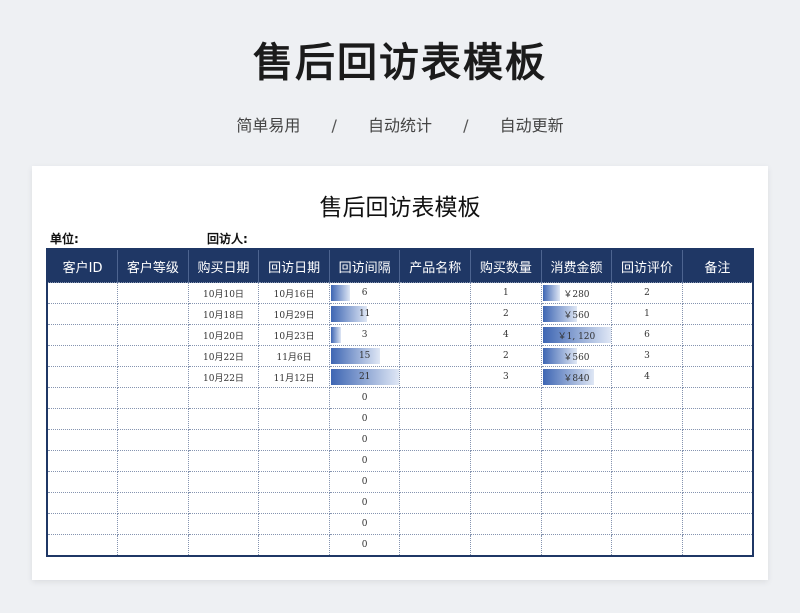 This screenshot has height=613, width=800. I want to click on col-quantity: 购买数量, so click(506, 266).